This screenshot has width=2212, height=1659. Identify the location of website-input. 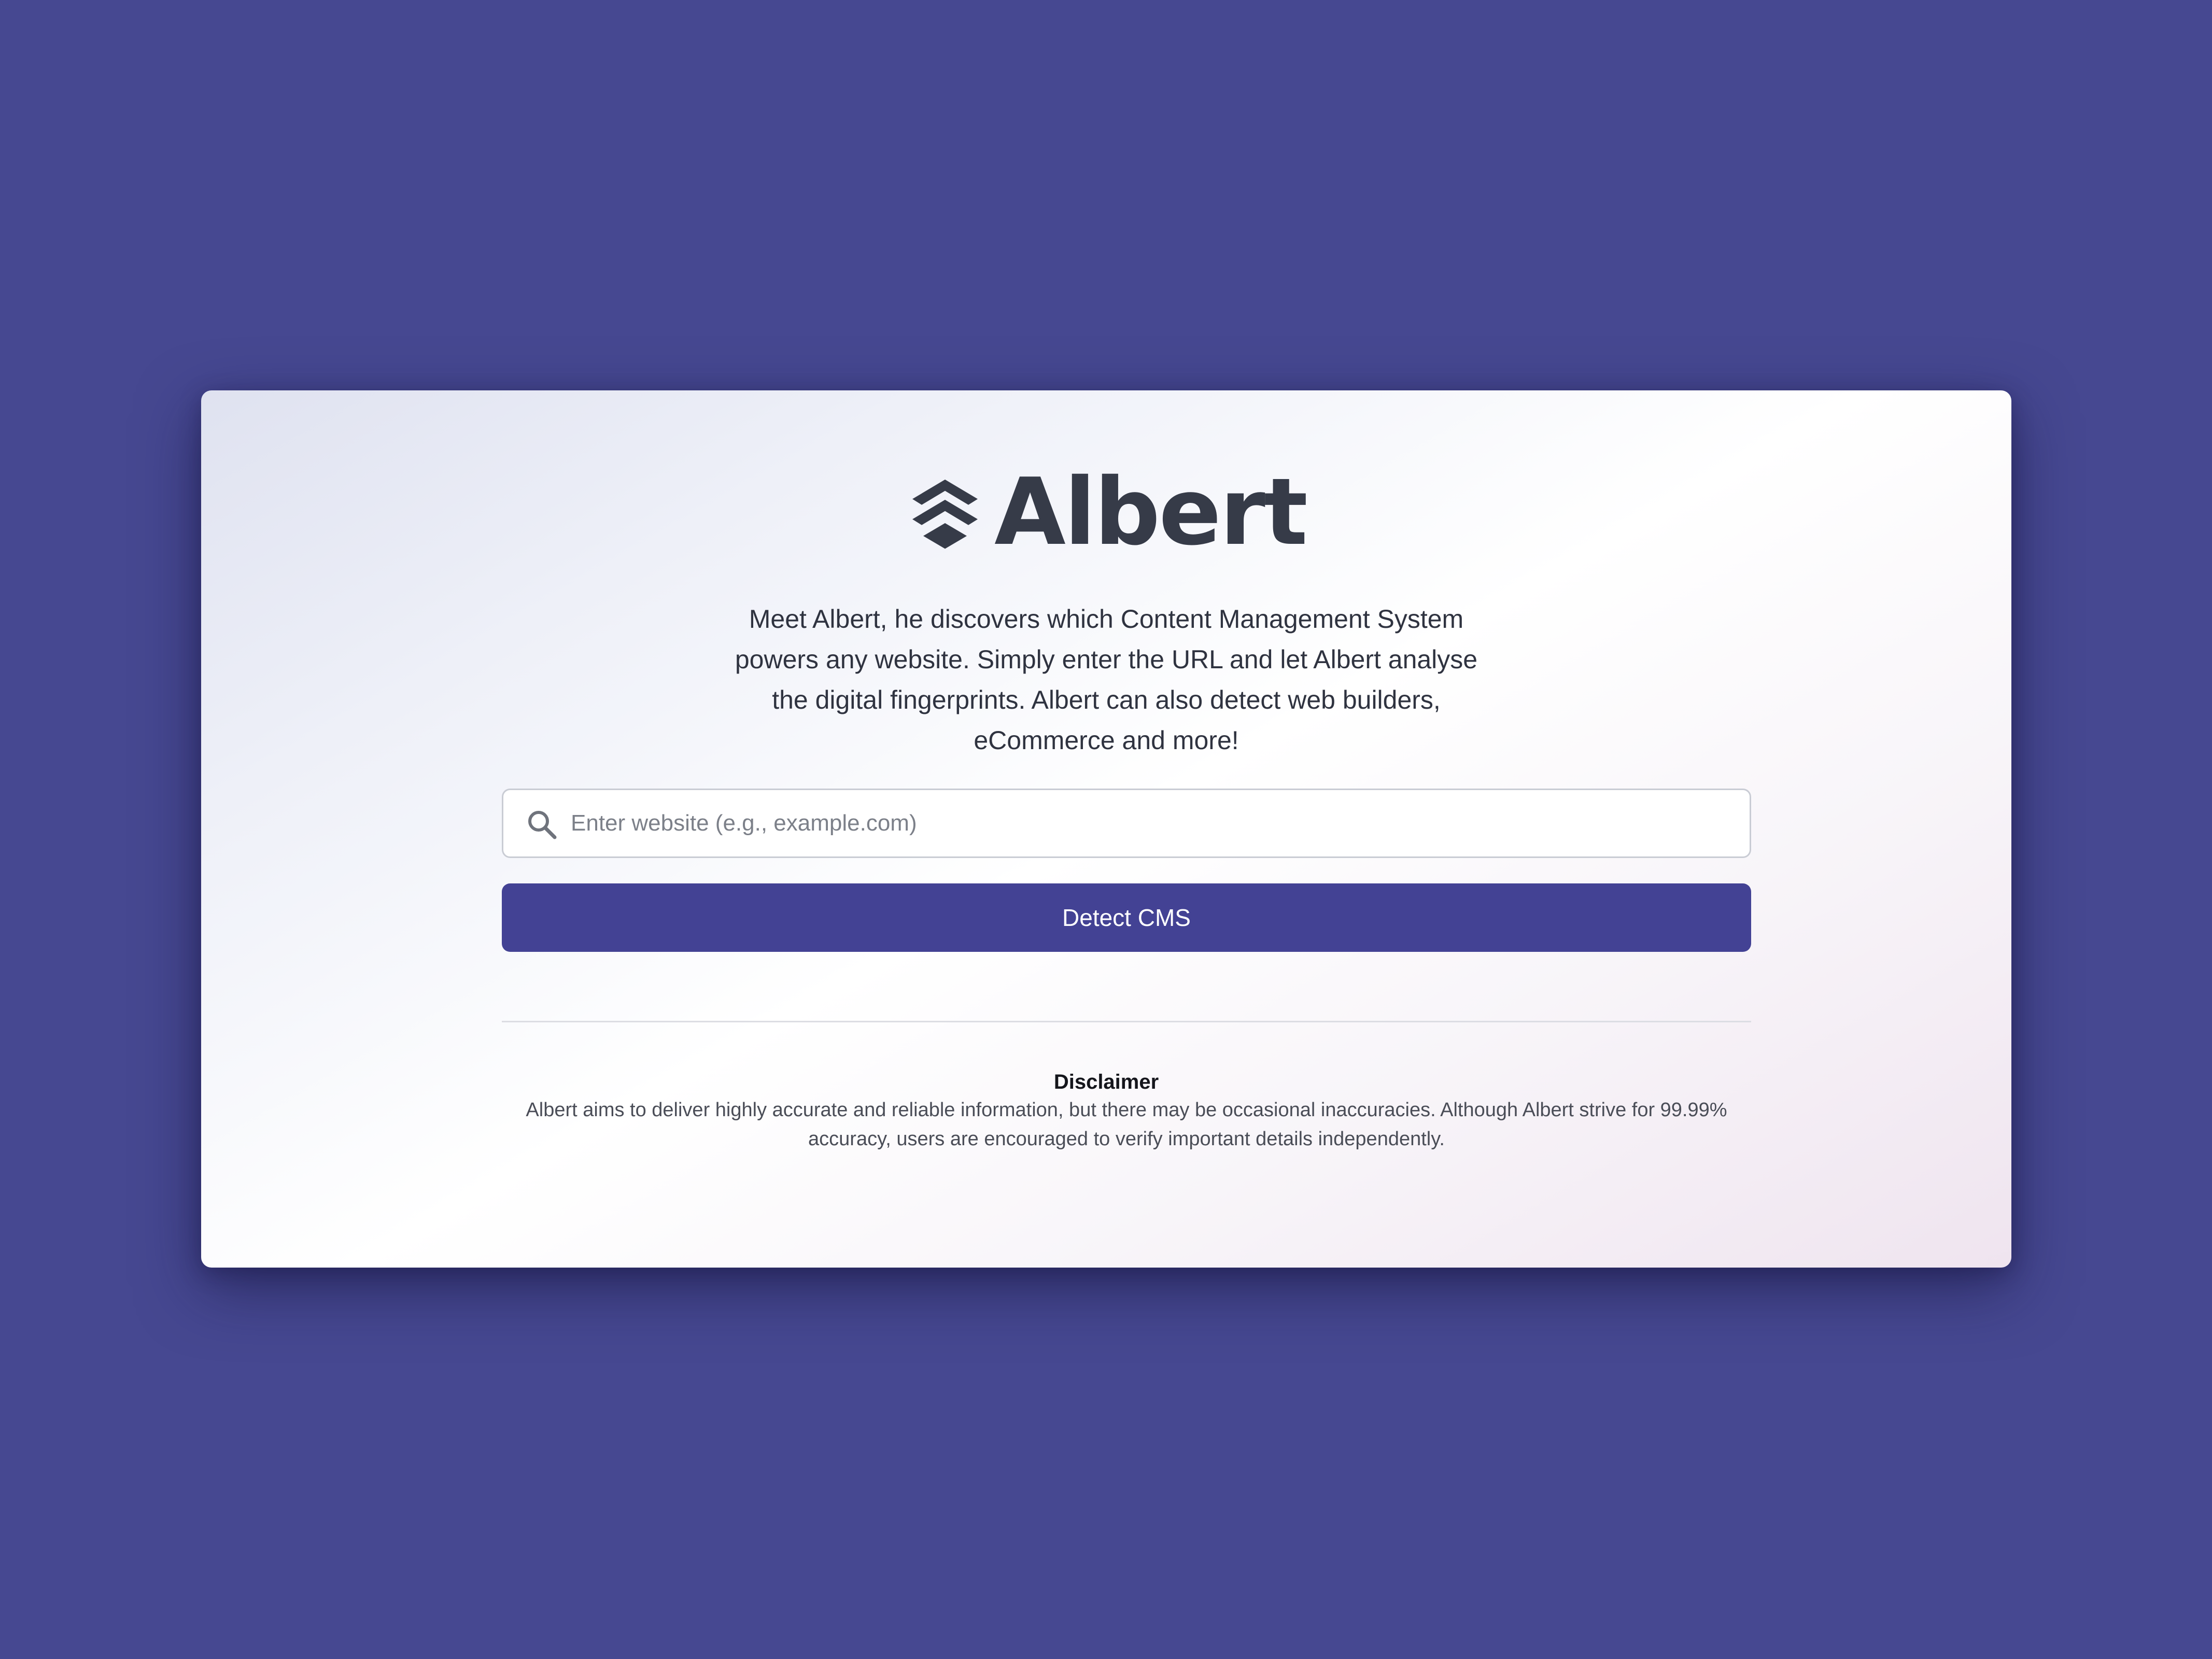
(1152, 823).